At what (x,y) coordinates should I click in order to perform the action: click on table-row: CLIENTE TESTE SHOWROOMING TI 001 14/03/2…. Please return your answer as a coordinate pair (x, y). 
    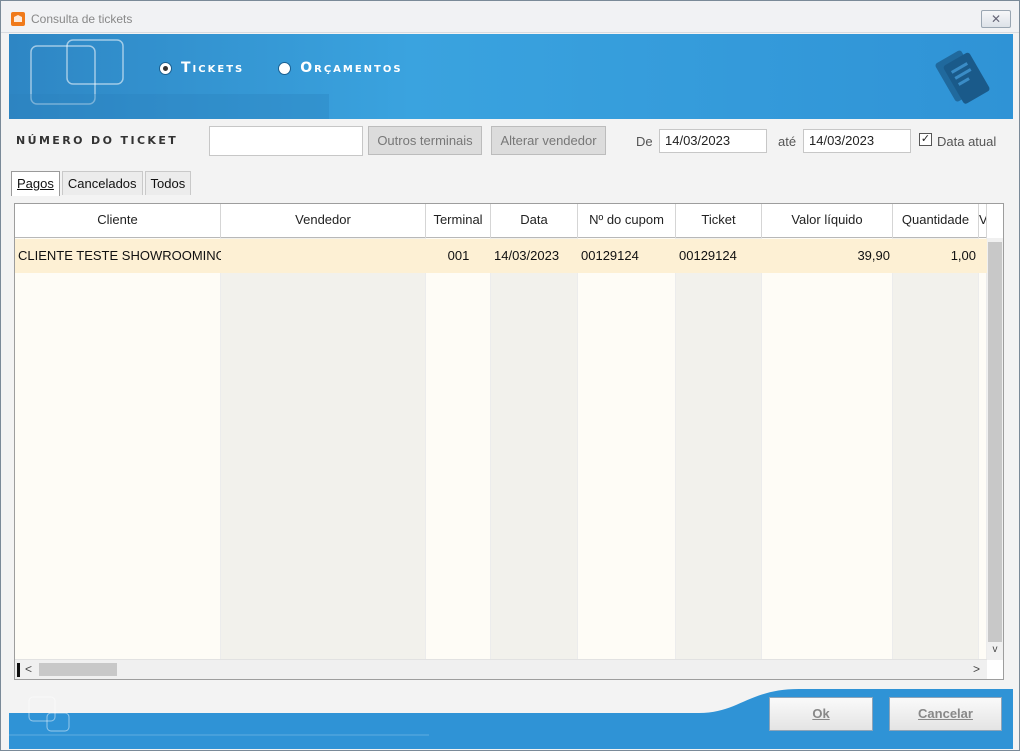
    Looking at the image, I should click on (501, 256).